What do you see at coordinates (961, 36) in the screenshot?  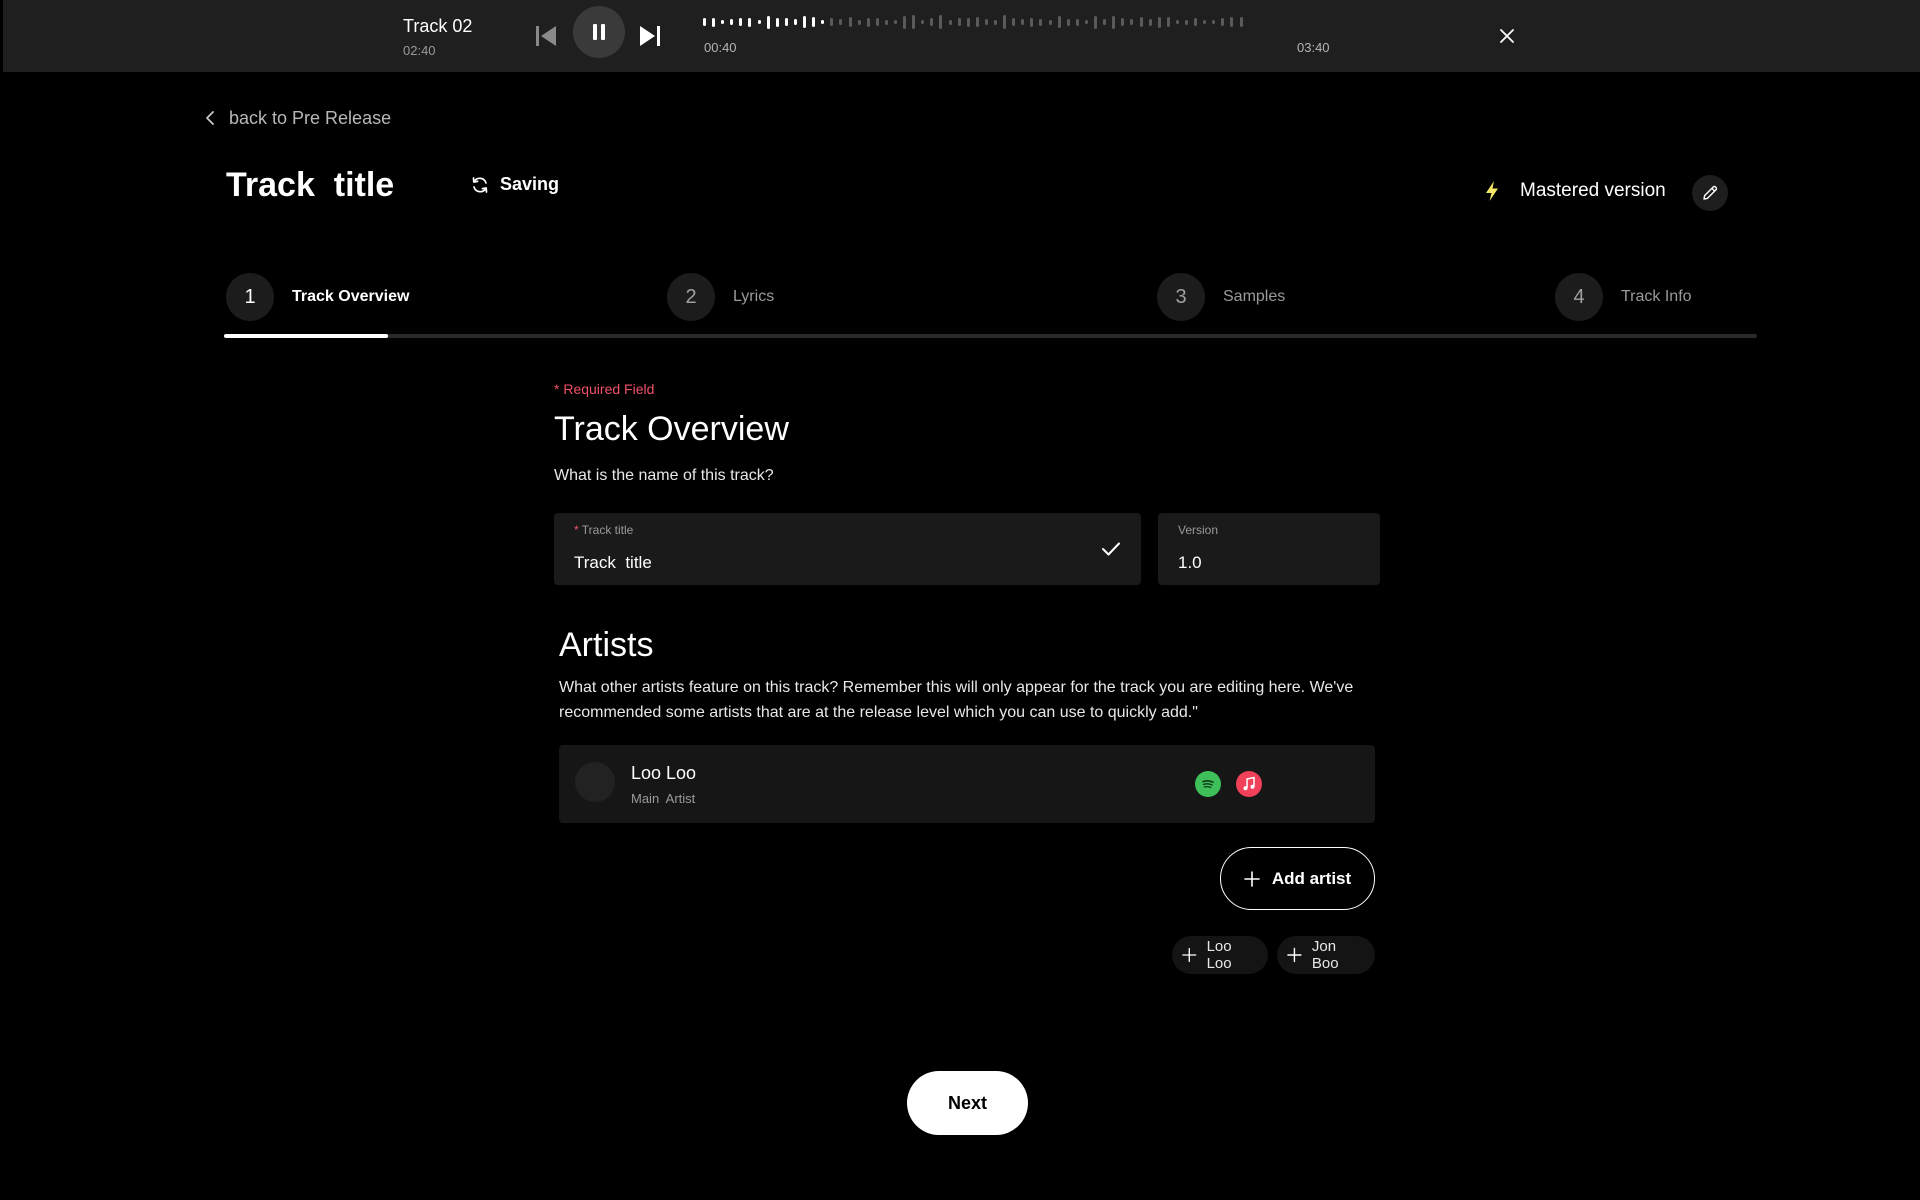 I see `audio-player-bar: Track 02 02:40 00:40 03:40` at bounding box center [961, 36].